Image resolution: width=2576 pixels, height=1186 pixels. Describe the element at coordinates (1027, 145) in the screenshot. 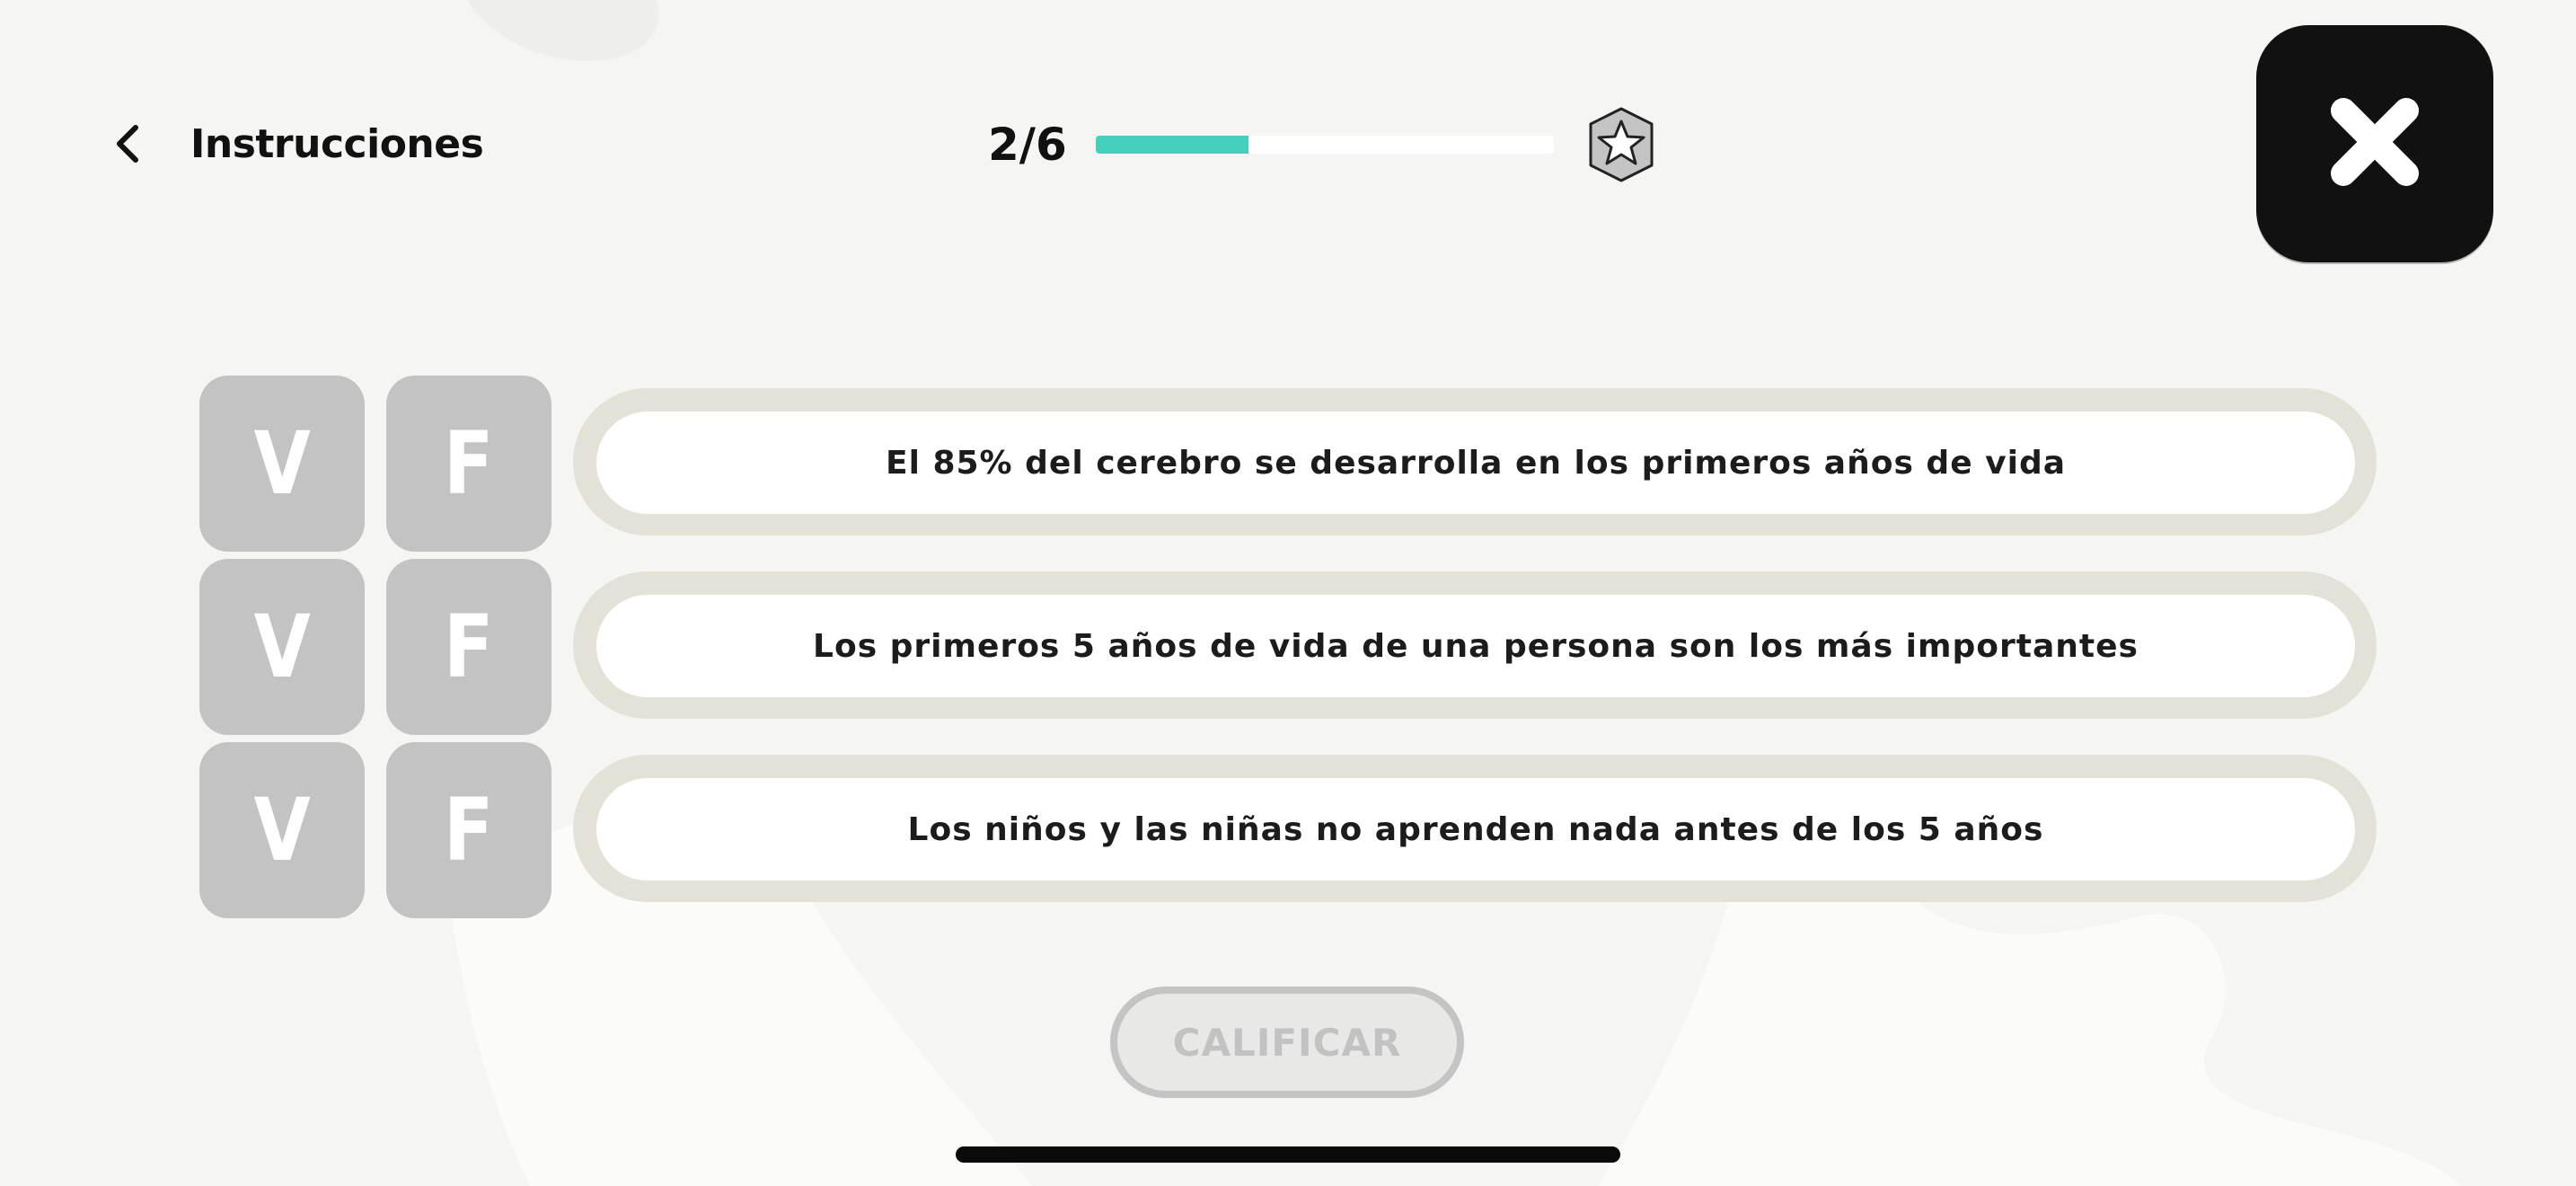

I see `progress-count: 2/6` at that location.